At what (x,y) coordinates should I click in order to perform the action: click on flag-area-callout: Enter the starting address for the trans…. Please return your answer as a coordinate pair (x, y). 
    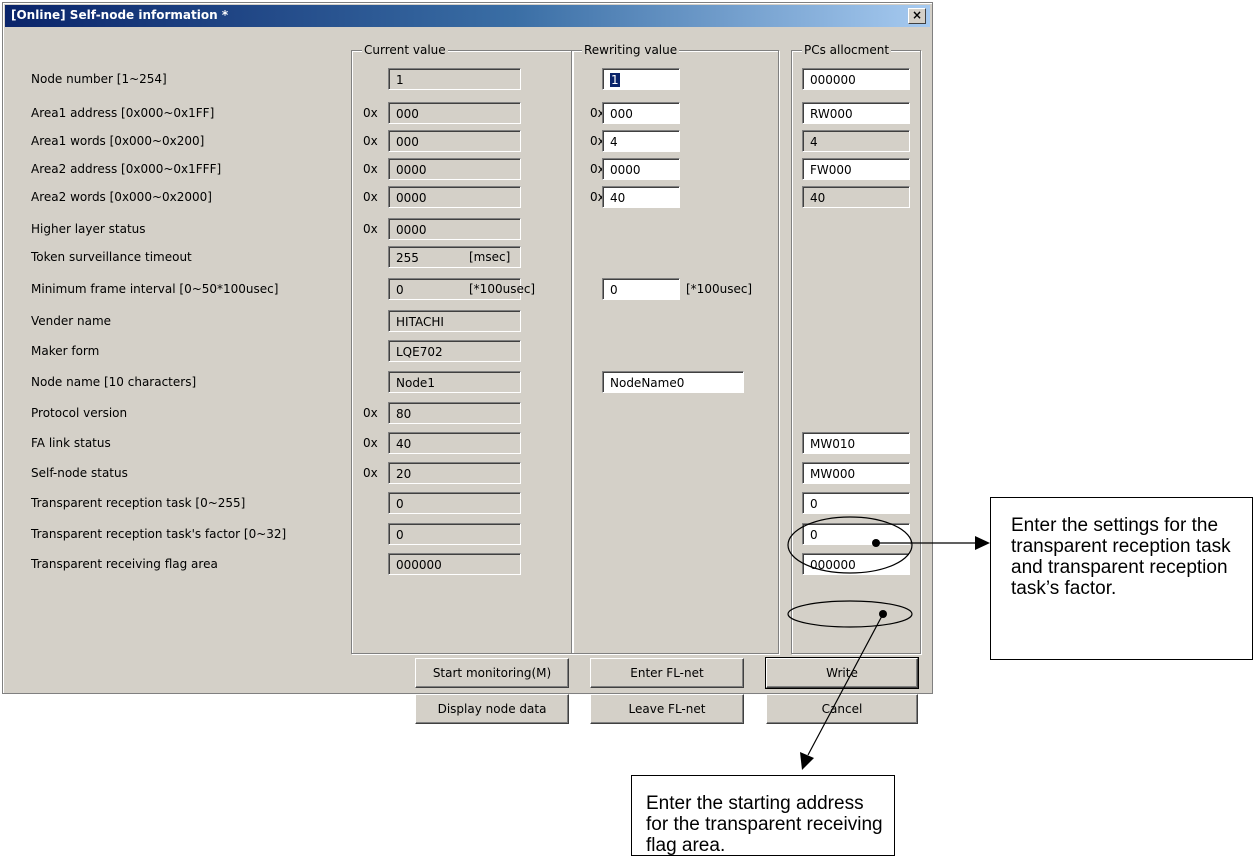
    Looking at the image, I should click on (763, 815).